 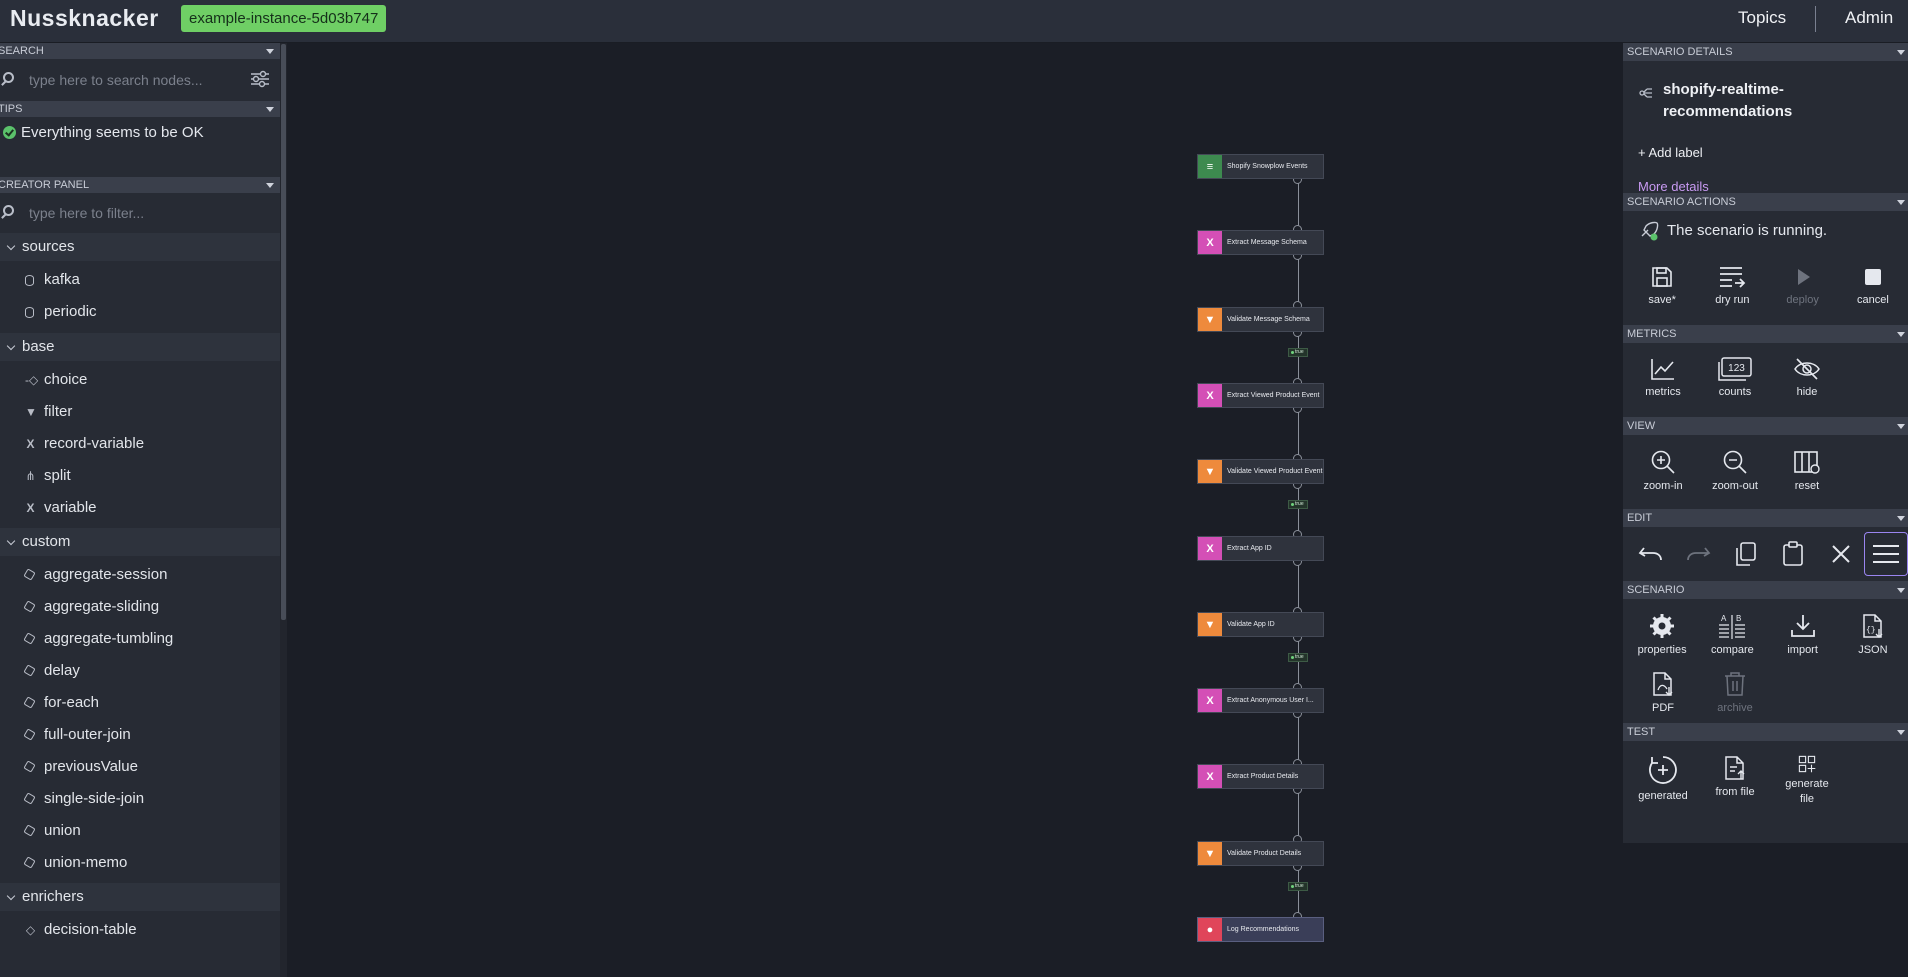 I want to click on creator-panel-header: CREATOR PANEL, so click(x=140, y=185).